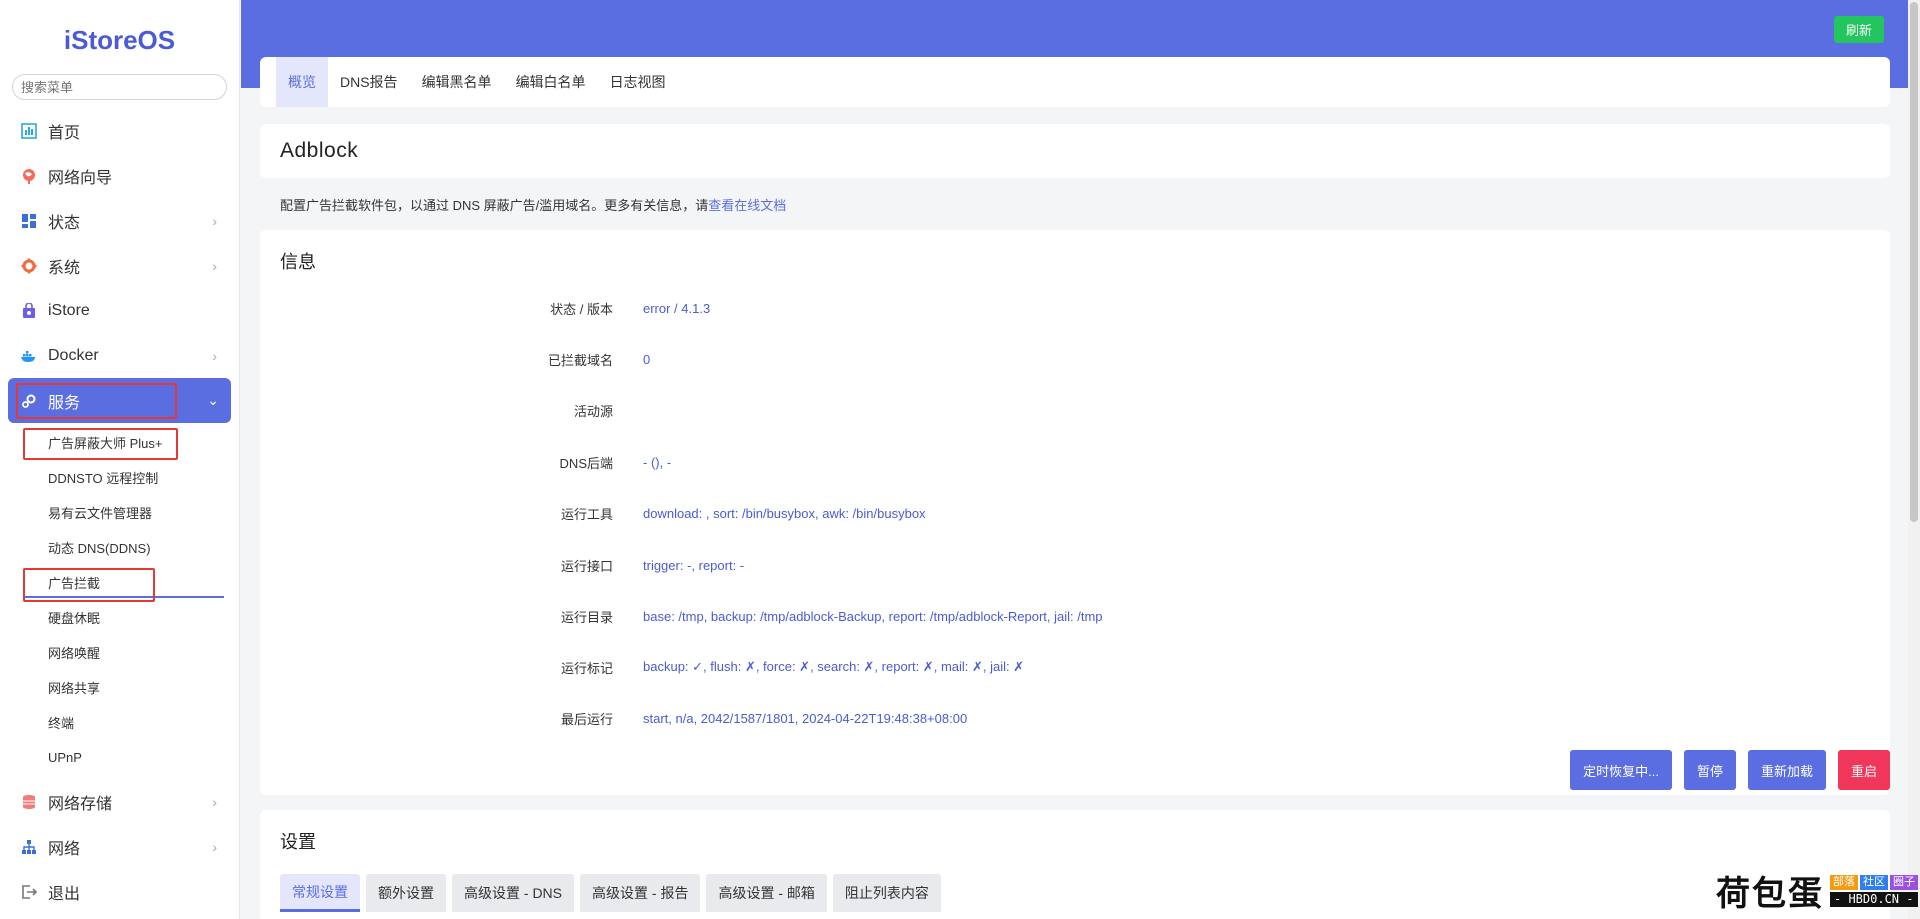  What do you see at coordinates (1786, 770) in the screenshot?
I see `reload-button: 重新加载` at bounding box center [1786, 770].